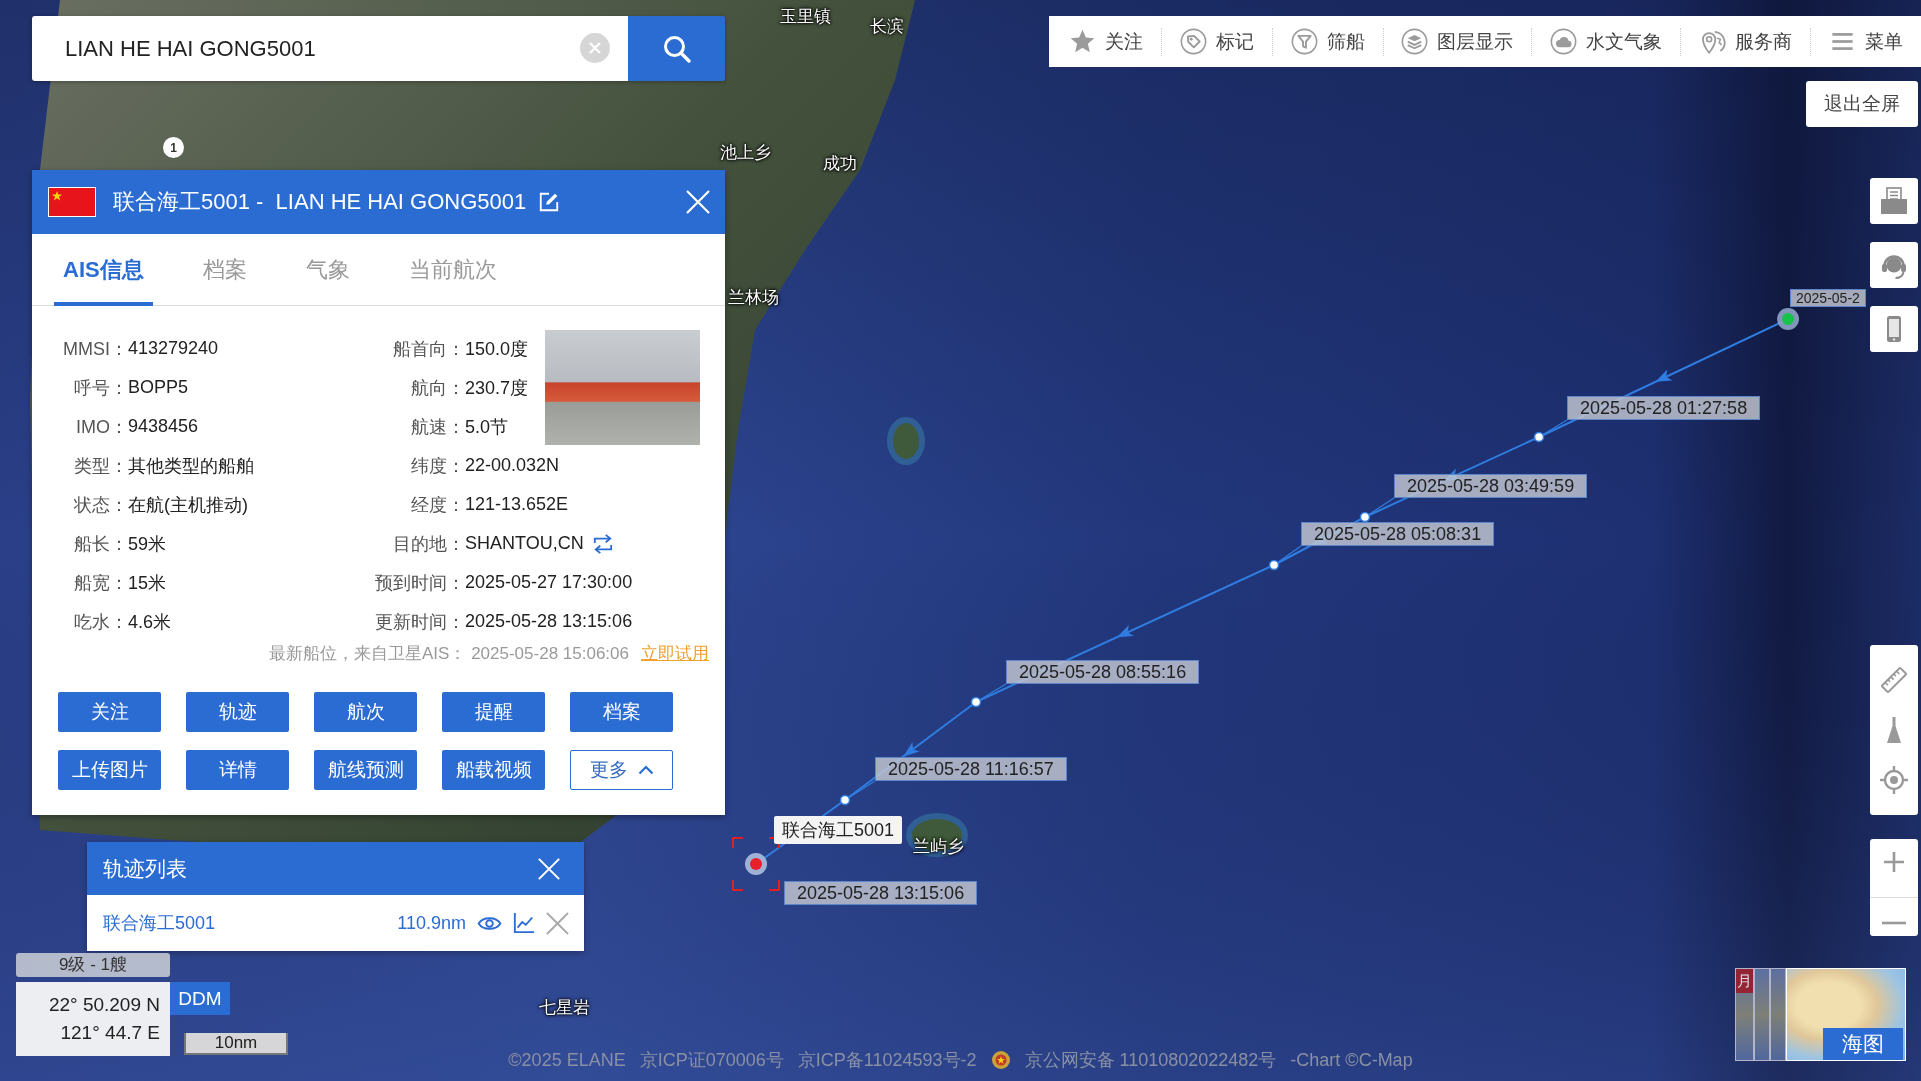 Image resolution: width=1921 pixels, height=1081 pixels. Describe the element at coordinates (1193, 41) in the screenshot. I see `tag-icon` at that location.